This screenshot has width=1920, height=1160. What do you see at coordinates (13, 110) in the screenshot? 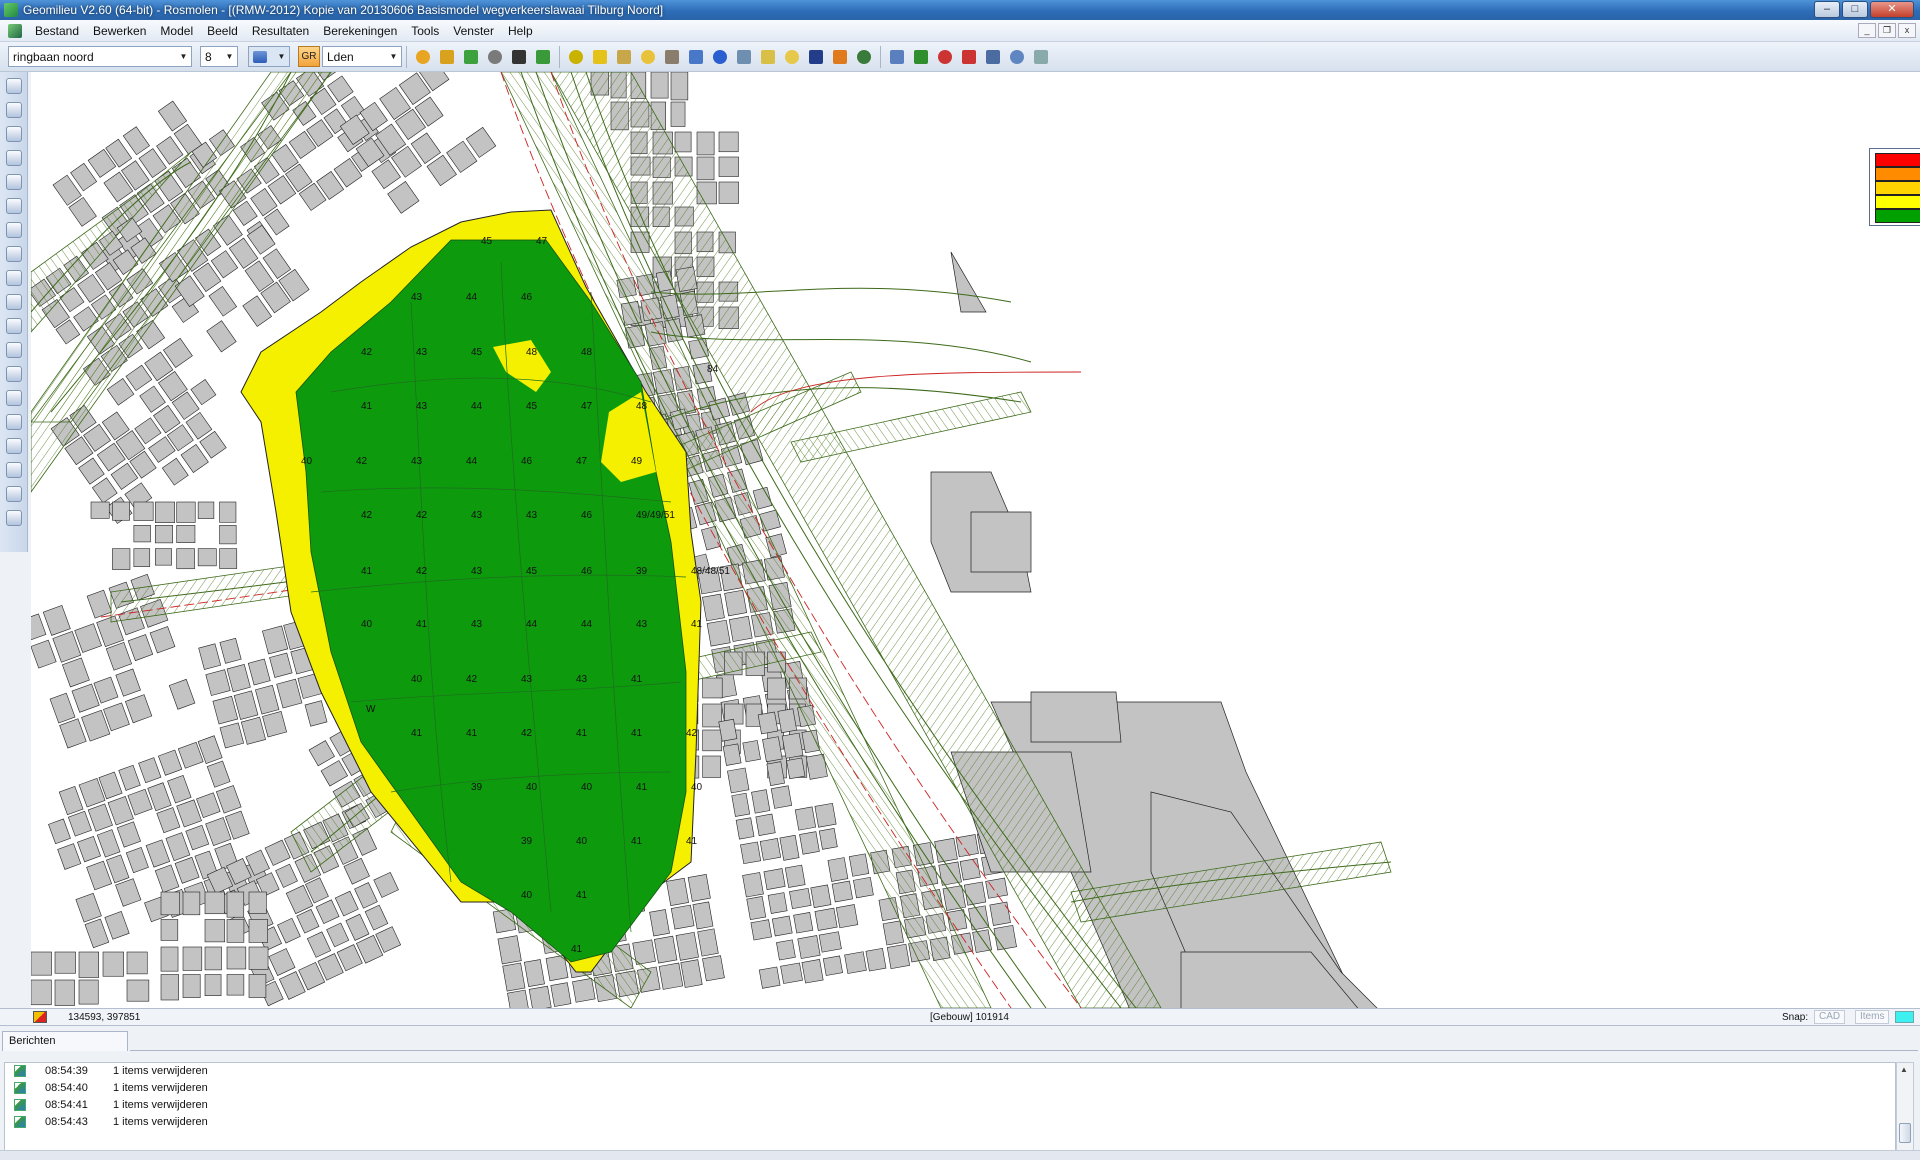
I see `select-rect-tool-icon` at bounding box center [13, 110].